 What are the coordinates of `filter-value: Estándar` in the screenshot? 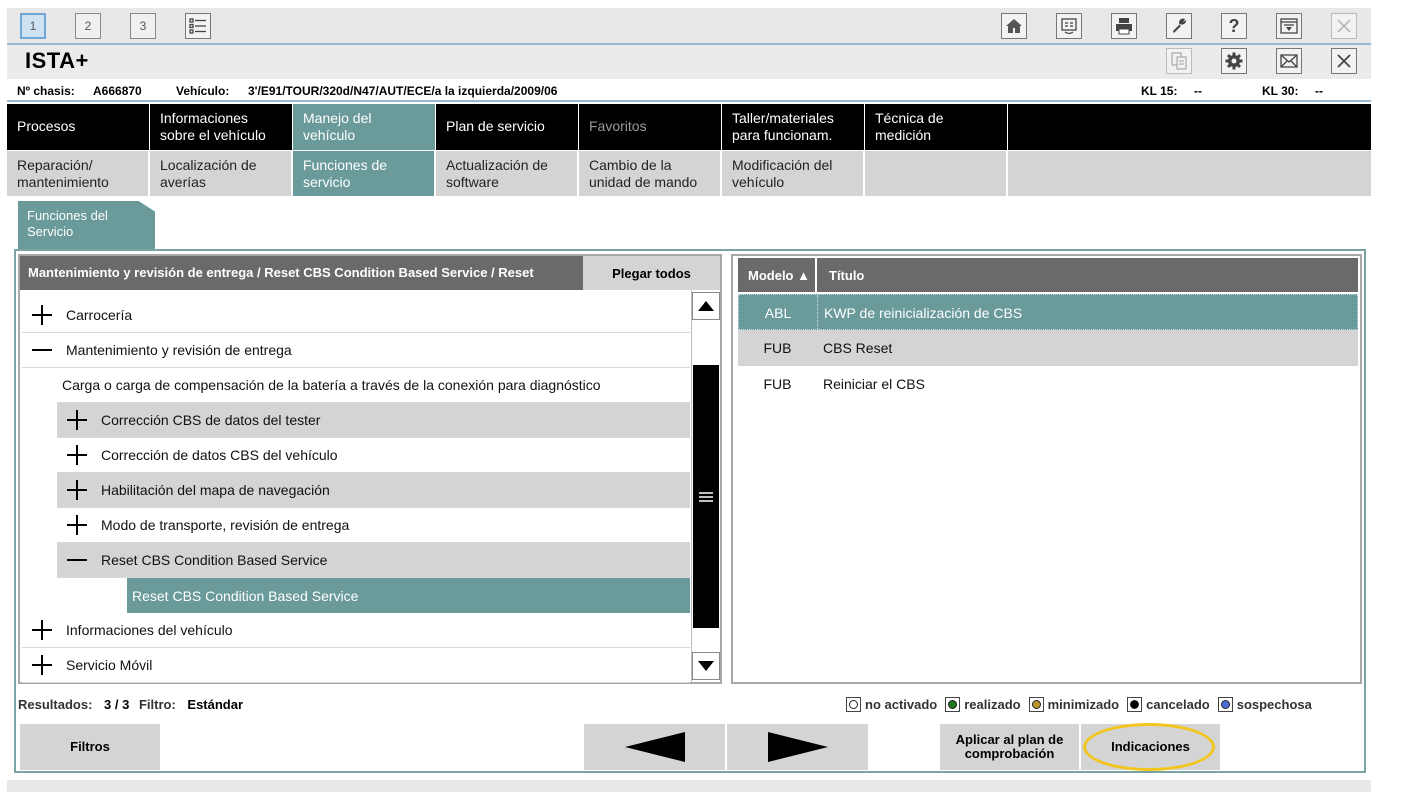 It's located at (215, 704).